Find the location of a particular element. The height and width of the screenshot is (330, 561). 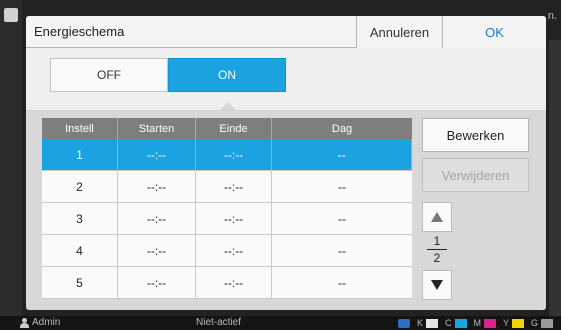

row-setting: 1 is located at coordinates (80, 154).